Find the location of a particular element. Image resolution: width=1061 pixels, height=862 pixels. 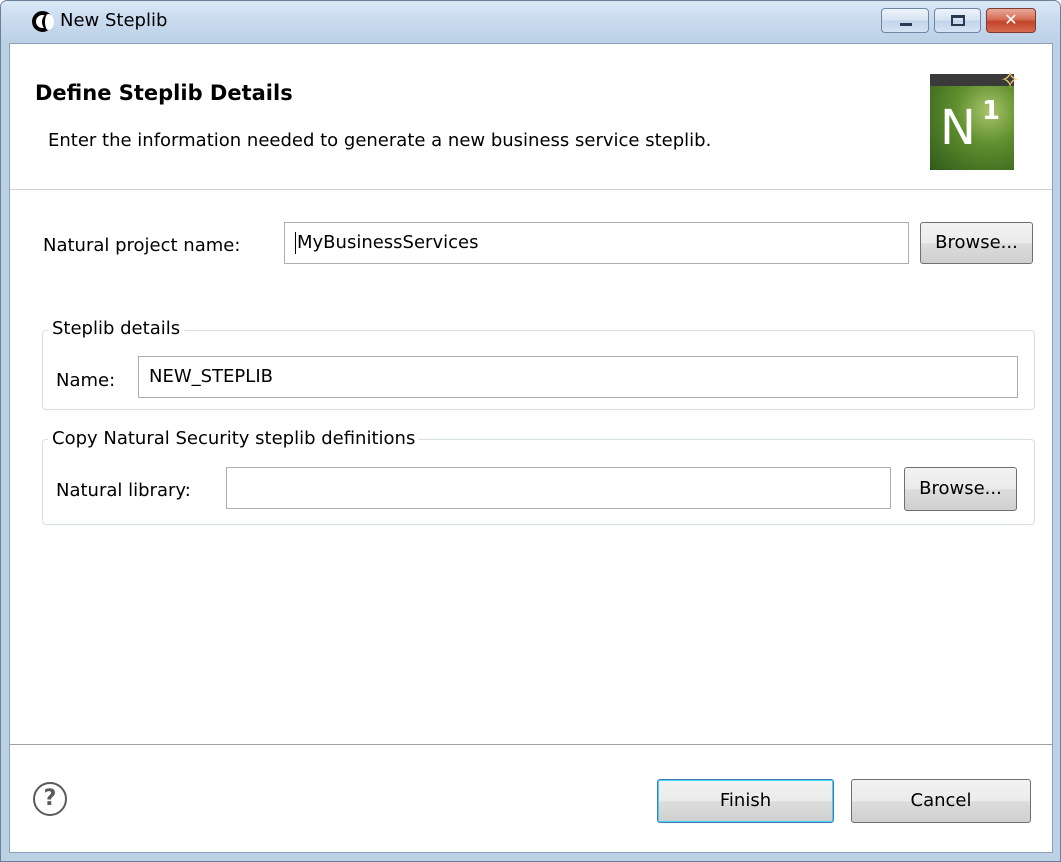

maximize-icon is located at coordinates (958, 20).